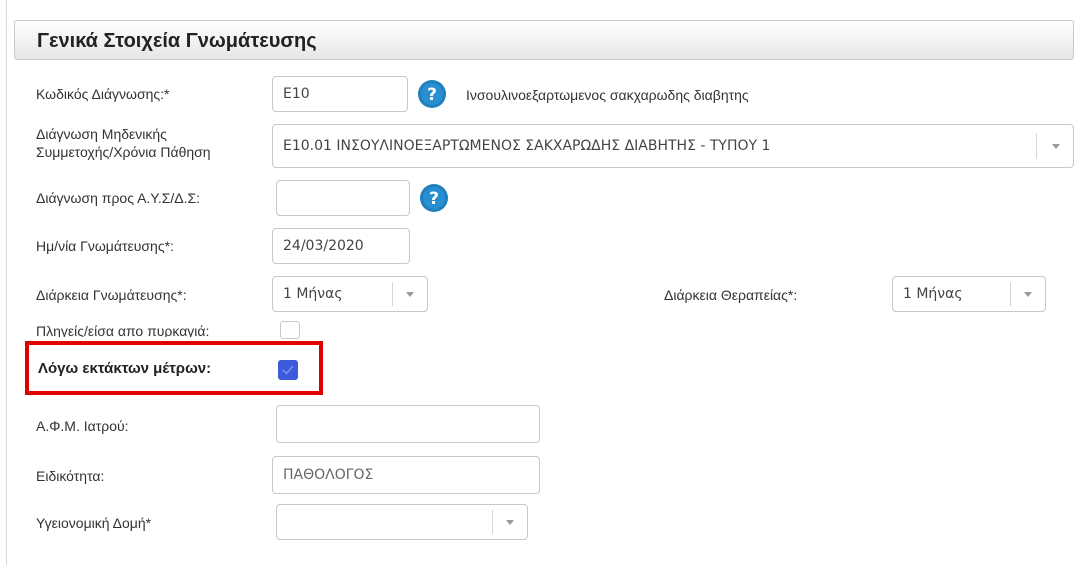 The width and height of the screenshot is (1083, 565). I want to click on diagnosis-code-label: Κωδικός Διάγνωσης:*, so click(103, 94).